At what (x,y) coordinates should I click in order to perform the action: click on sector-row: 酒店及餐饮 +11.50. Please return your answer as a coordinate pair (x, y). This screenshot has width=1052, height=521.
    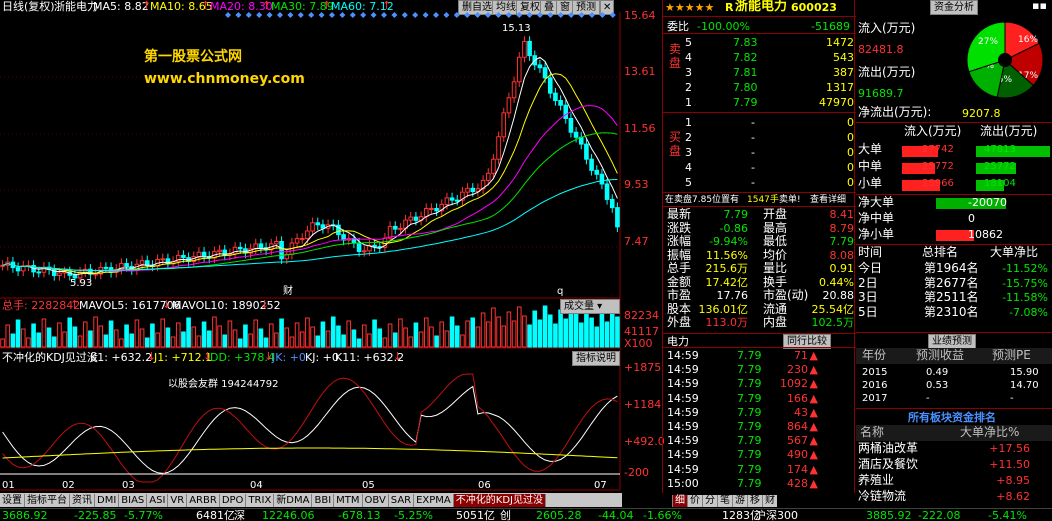
    Looking at the image, I should click on (954, 466).